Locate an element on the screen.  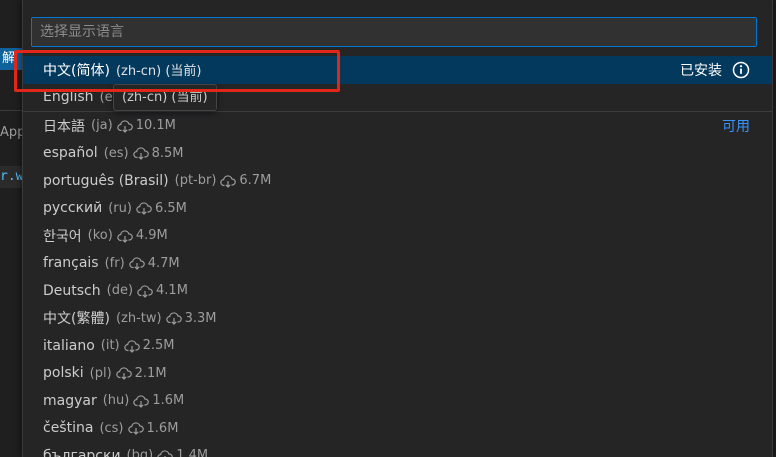
download-size: 1.4M is located at coordinates (182, 452).